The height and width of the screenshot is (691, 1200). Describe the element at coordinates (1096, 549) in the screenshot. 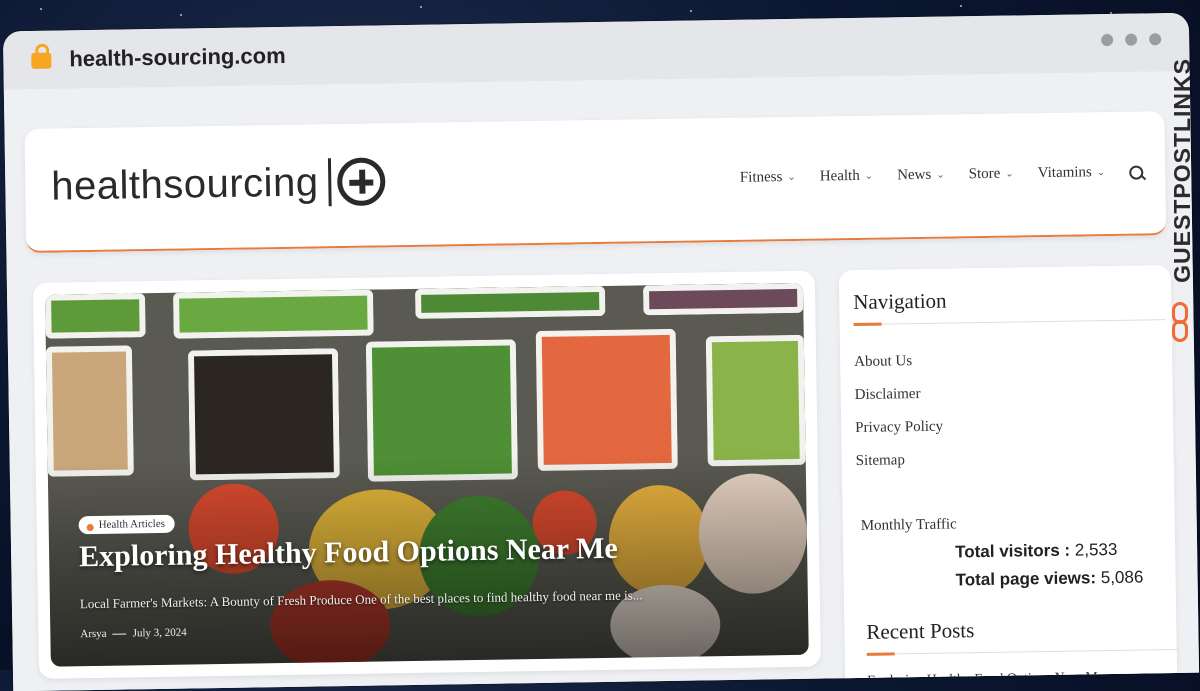

I see `total-visitors-value: 2,533` at that location.